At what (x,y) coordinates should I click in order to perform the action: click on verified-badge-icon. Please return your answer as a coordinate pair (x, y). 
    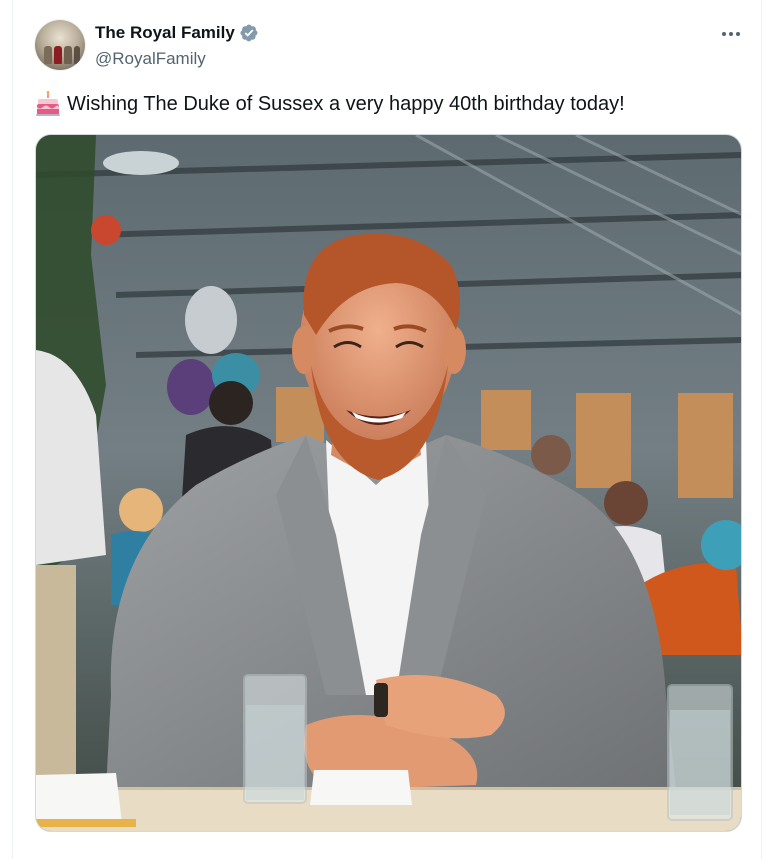
    Looking at the image, I should click on (249, 33).